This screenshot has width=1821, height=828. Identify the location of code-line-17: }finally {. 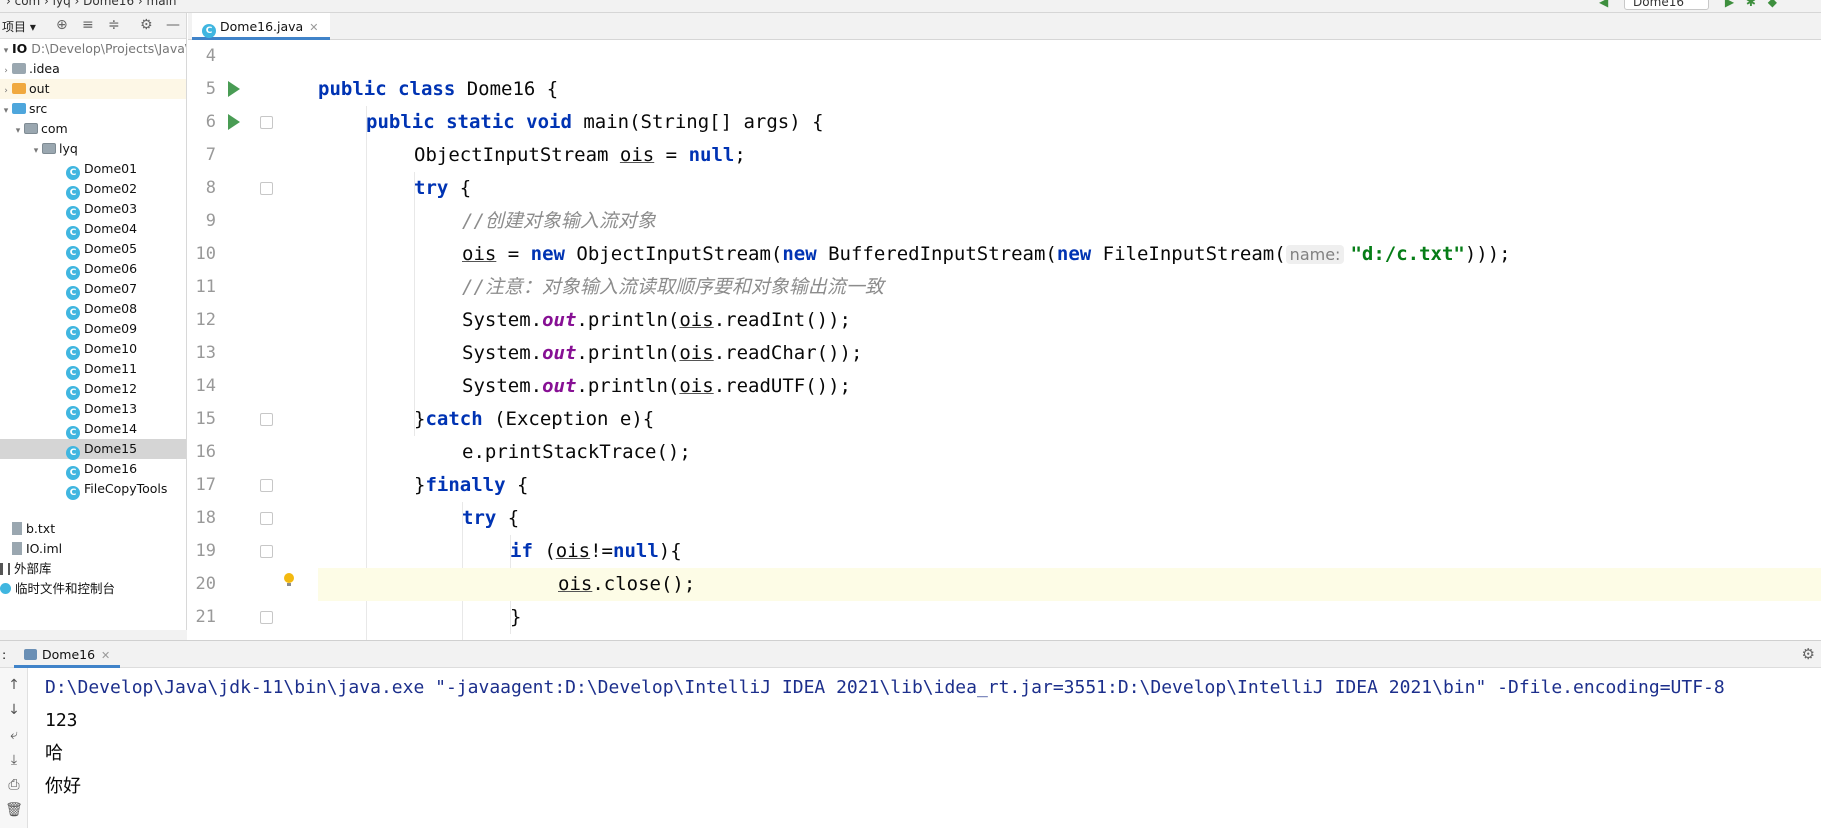
(1069, 485).